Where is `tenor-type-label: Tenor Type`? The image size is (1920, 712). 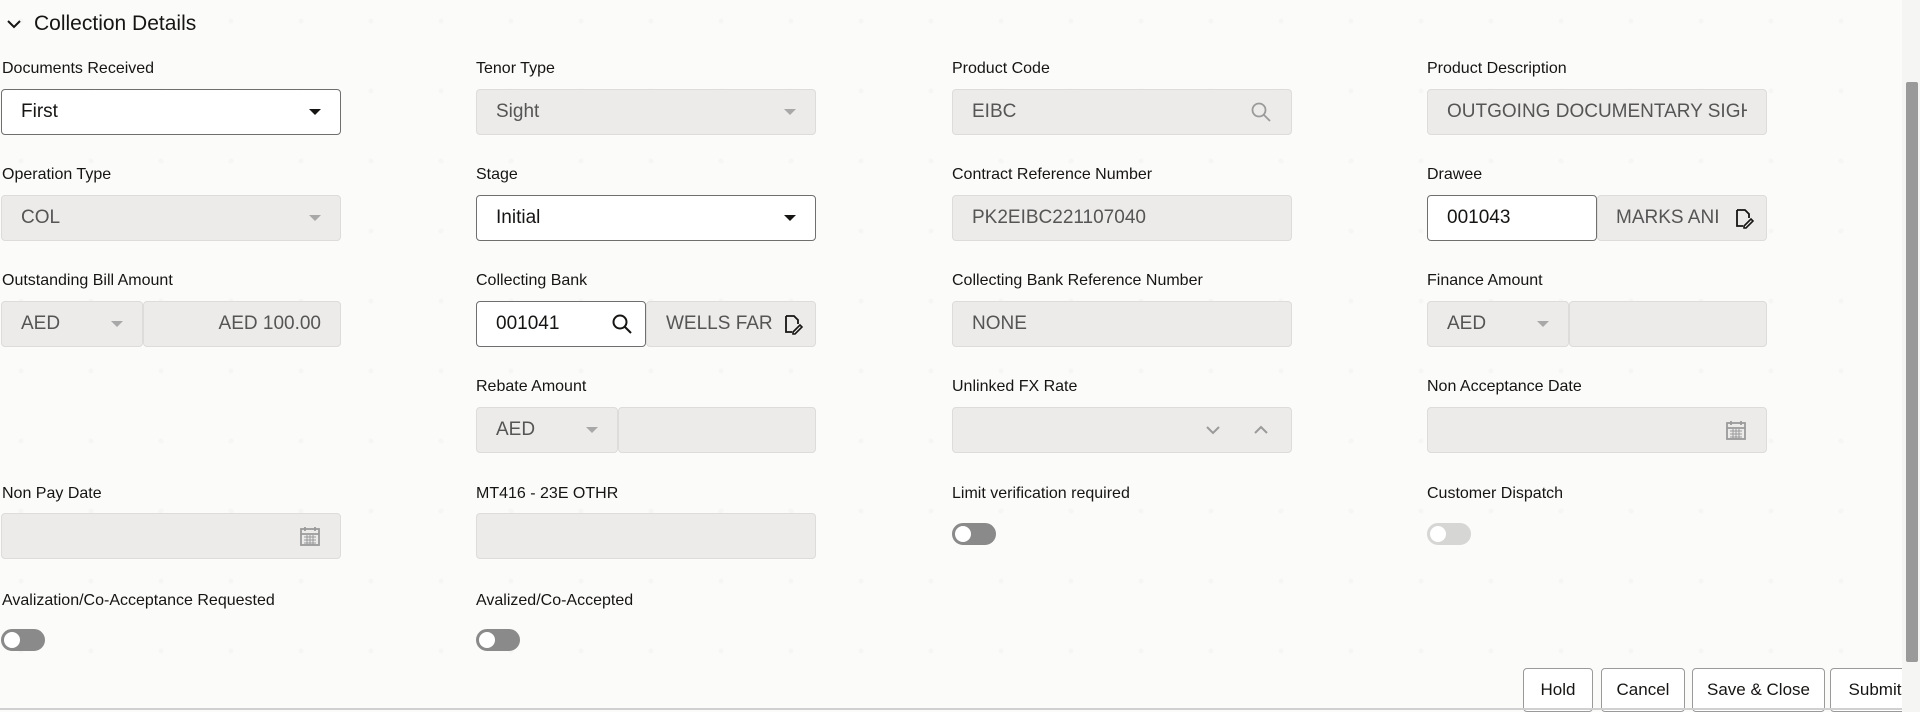
tenor-type-label: Tenor Type is located at coordinates (515, 68).